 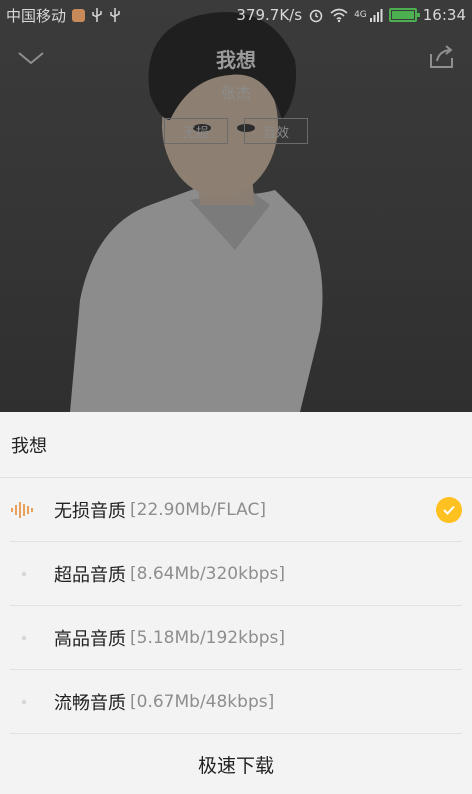 I want to click on artist-name: 张杰, so click(x=236, y=92).